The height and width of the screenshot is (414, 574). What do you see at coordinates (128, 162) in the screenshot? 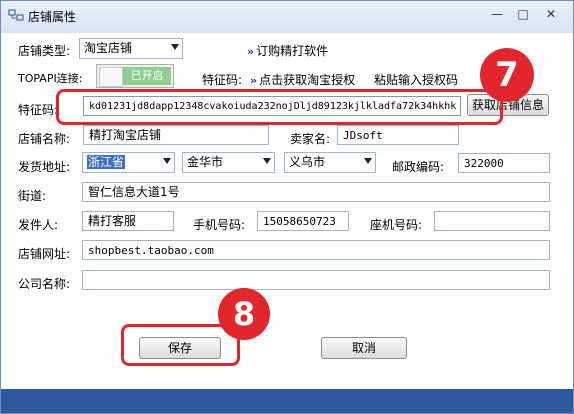
I see `province-select: 浙江省` at bounding box center [128, 162].